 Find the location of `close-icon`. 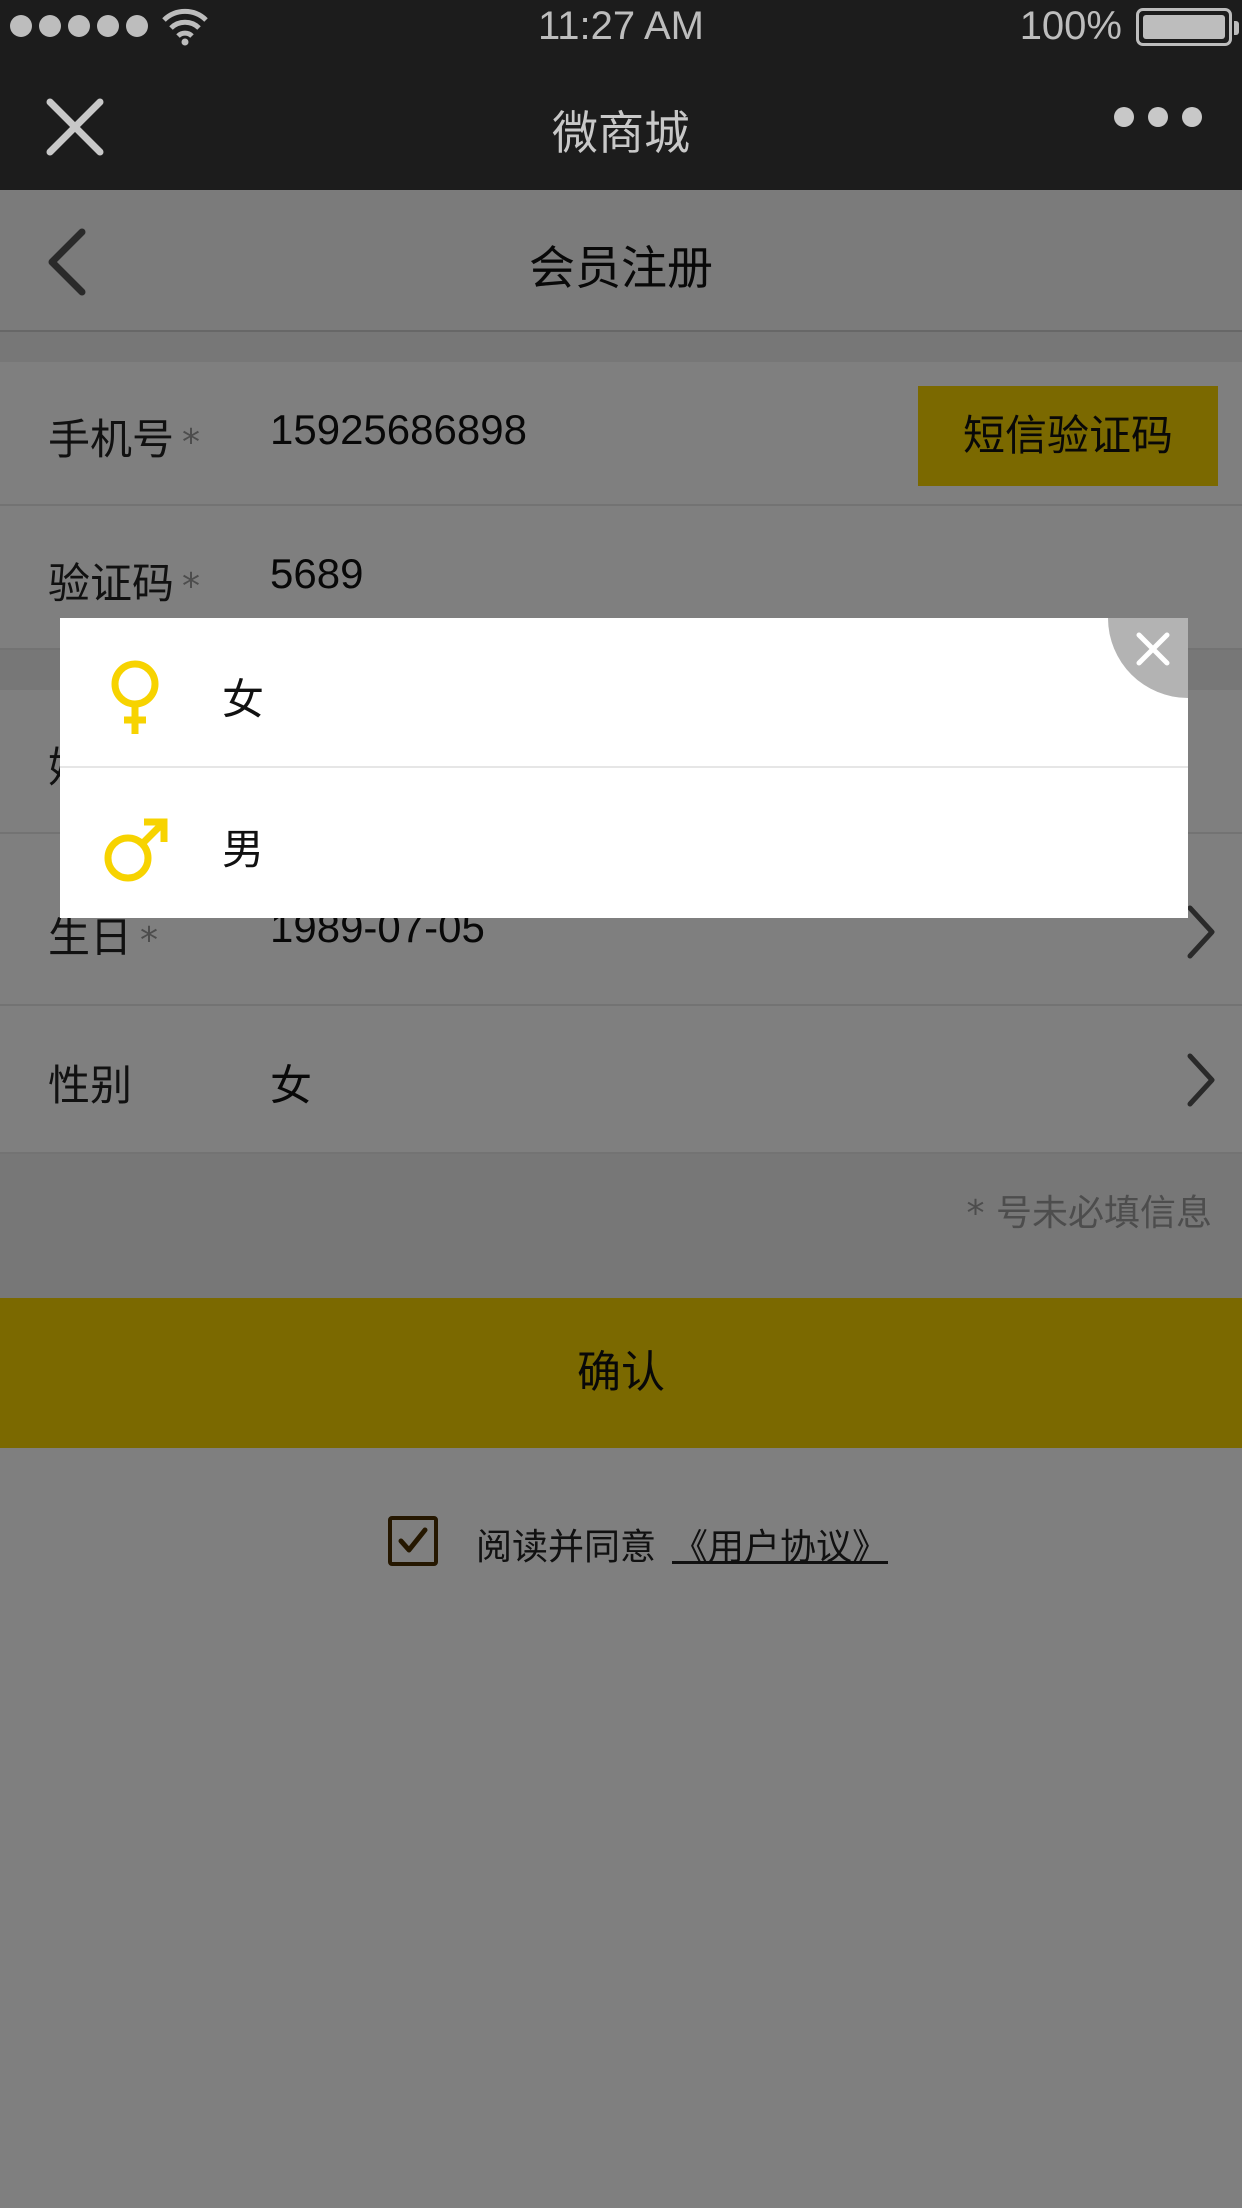

close-icon is located at coordinates (1153, 649).